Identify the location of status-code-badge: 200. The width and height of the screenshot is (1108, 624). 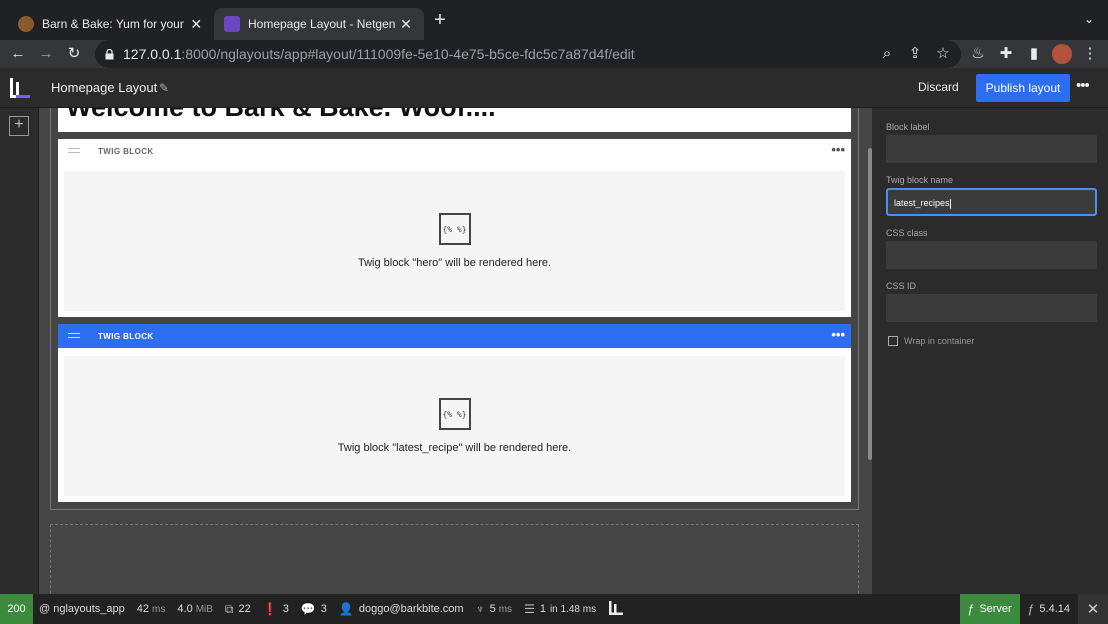
(16, 609).